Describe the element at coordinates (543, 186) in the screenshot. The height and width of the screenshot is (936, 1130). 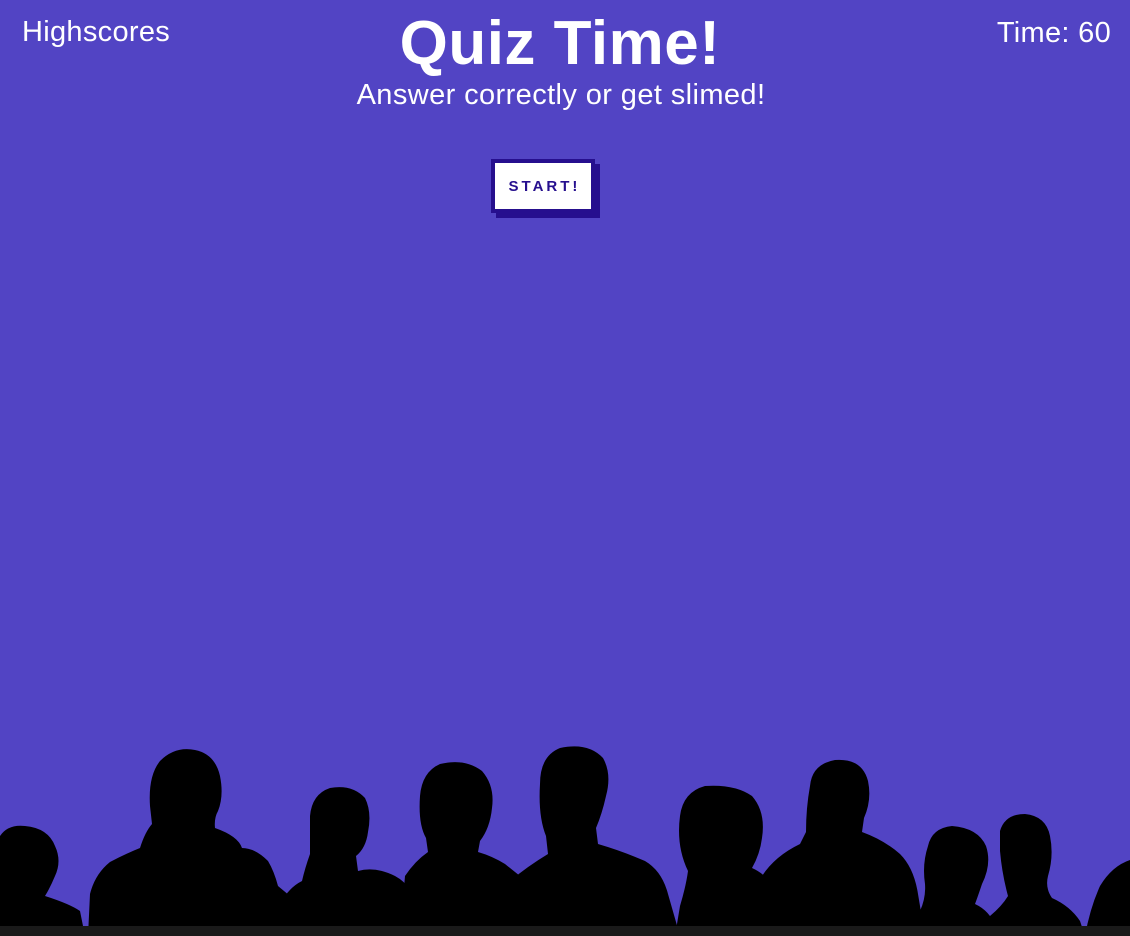
I see `start-button: START!` at that location.